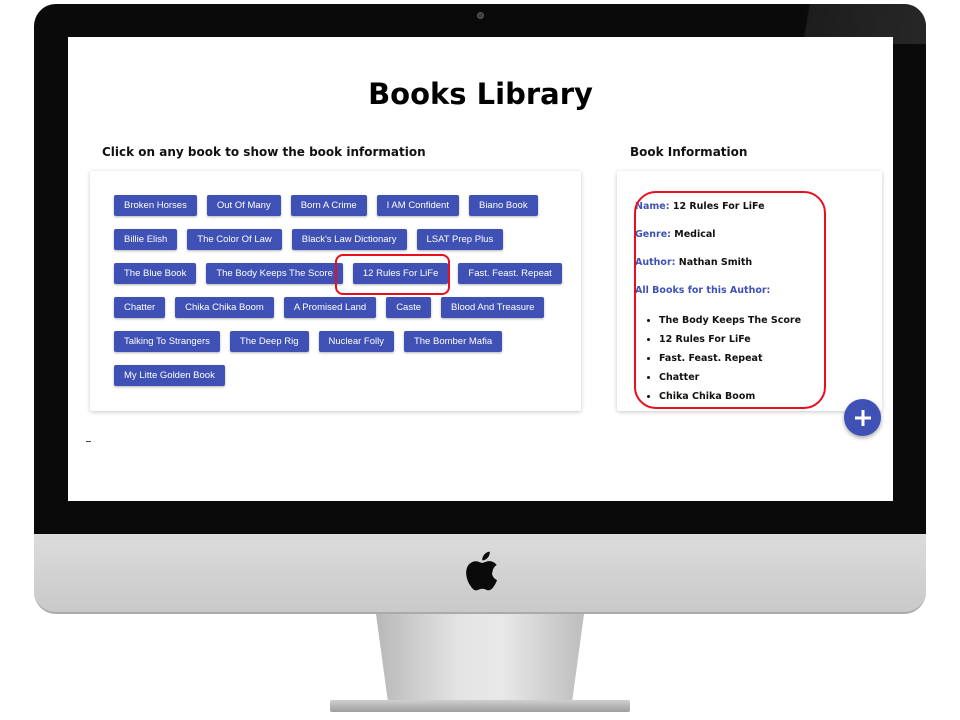 The width and height of the screenshot is (960, 720). I want to click on book-button: A Promised Land, so click(330, 307).